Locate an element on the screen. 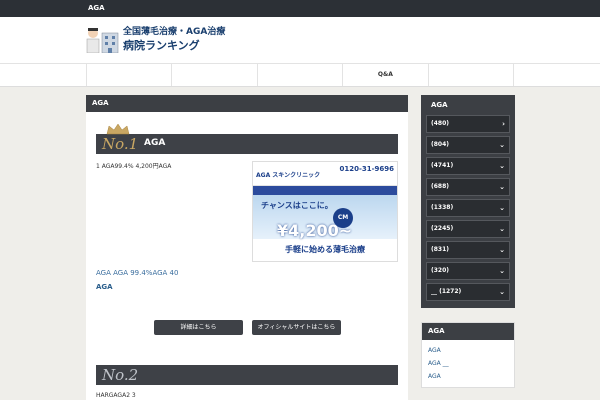 The image size is (600, 400). rank1-subtext: AGA AGA 99.4%AGA 40 is located at coordinates (137, 273).